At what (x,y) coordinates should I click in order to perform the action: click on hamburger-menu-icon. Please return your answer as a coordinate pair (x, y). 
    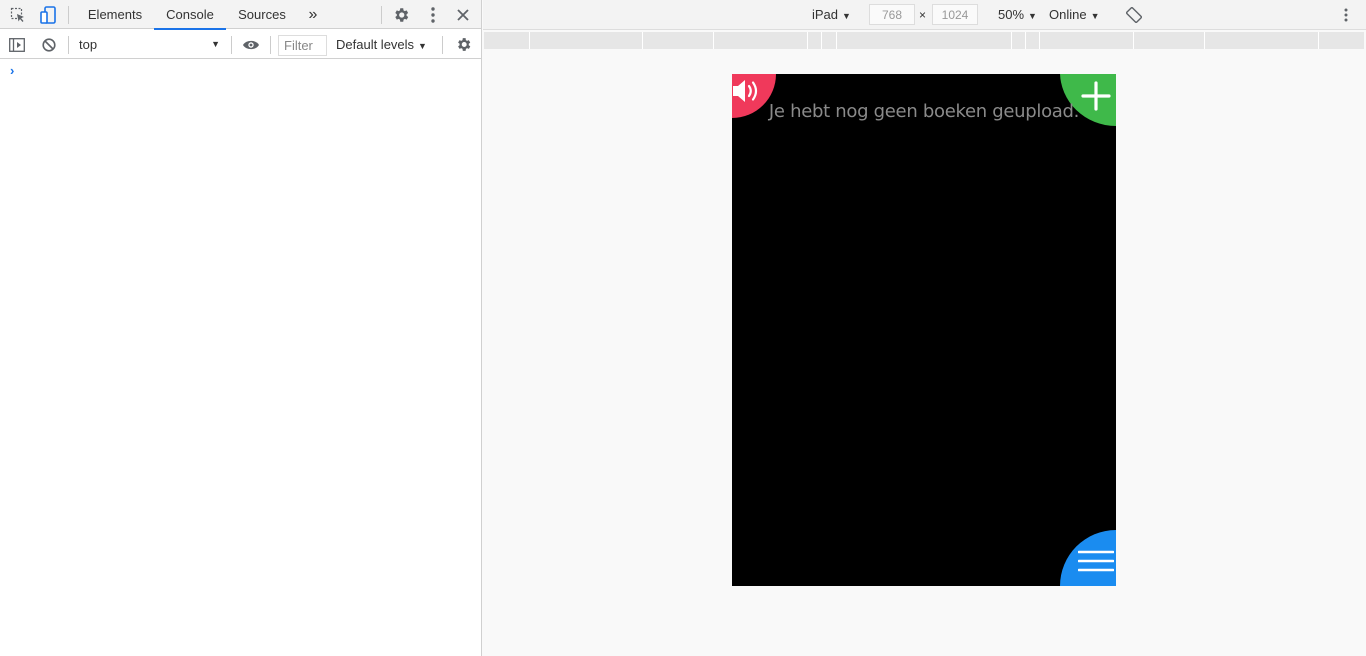
    Looking at the image, I should click on (1096, 561).